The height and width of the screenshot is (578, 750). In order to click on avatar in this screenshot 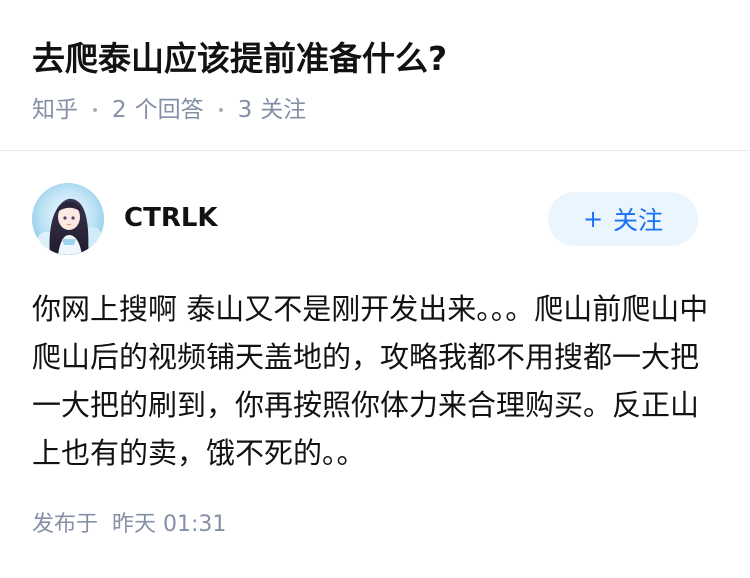, I will do `click(68, 219)`.